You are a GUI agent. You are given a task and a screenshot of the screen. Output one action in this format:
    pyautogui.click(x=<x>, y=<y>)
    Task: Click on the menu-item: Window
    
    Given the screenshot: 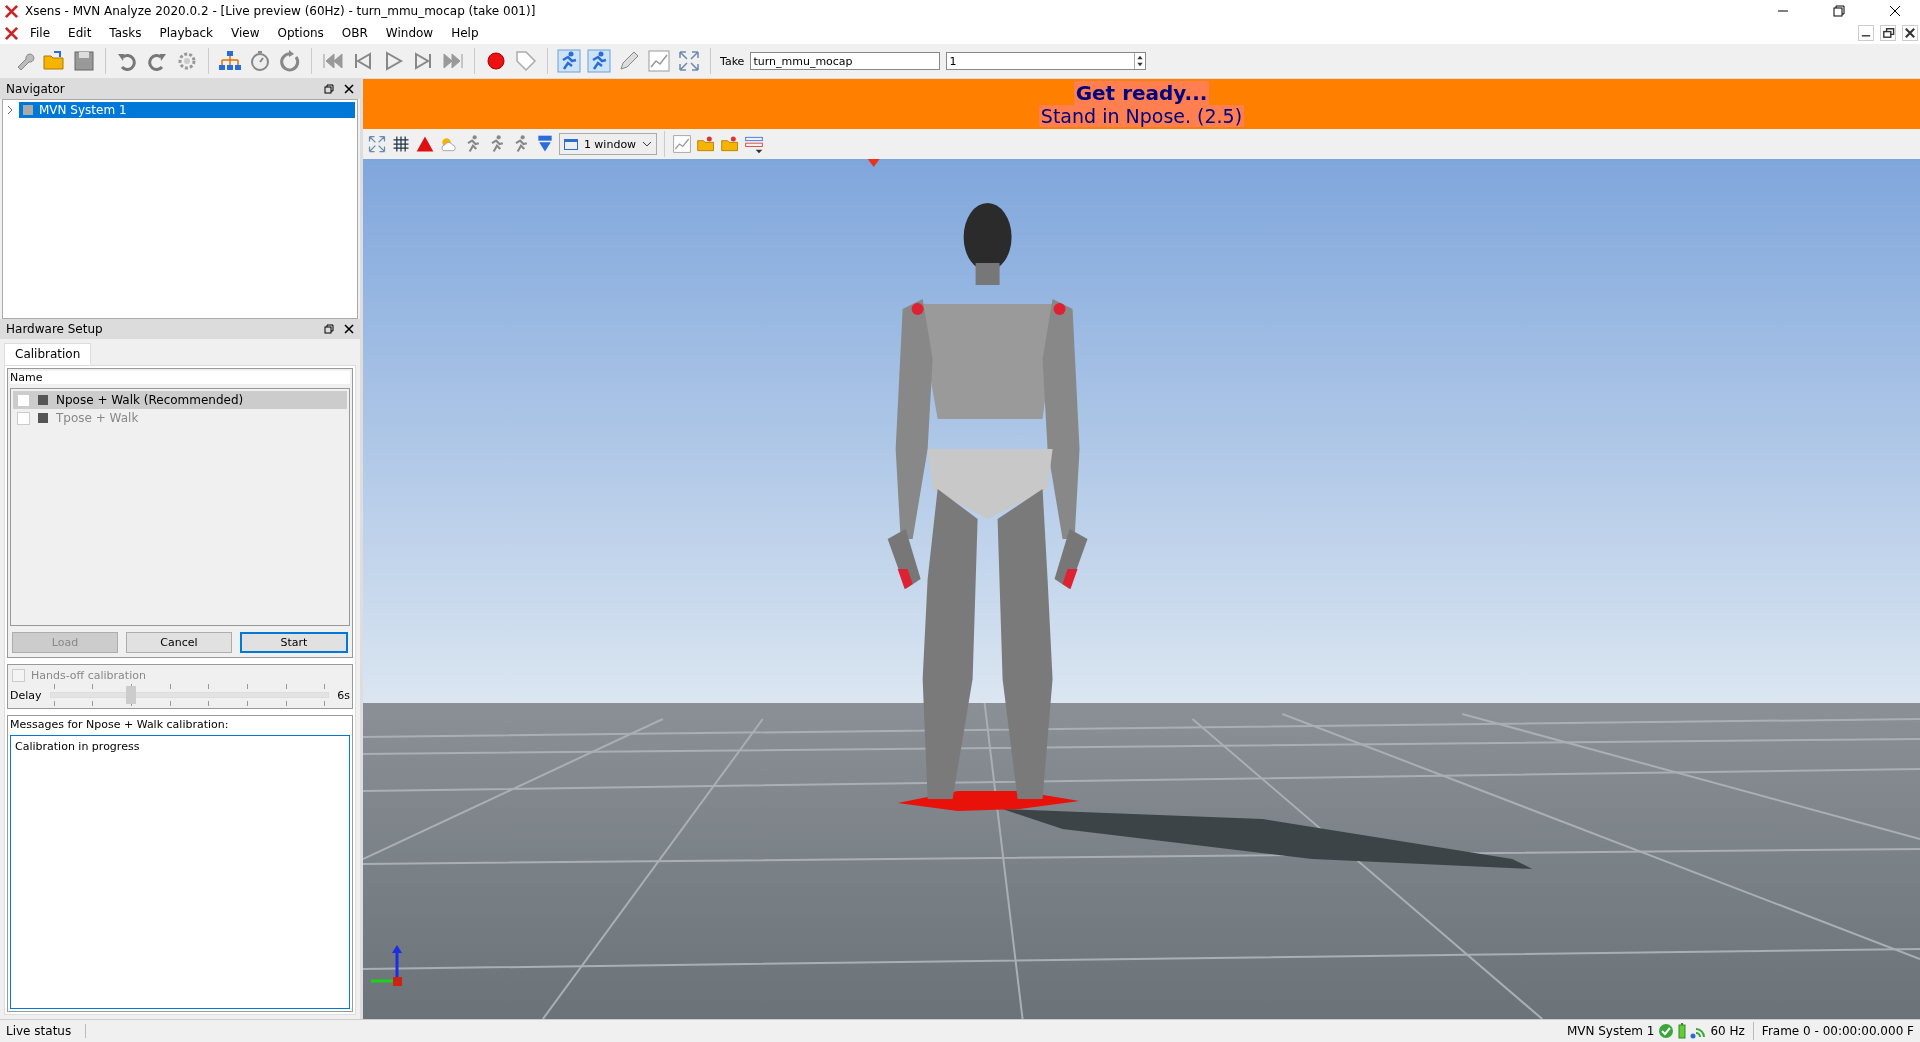 What is the action you would take?
    pyautogui.click(x=409, y=33)
    